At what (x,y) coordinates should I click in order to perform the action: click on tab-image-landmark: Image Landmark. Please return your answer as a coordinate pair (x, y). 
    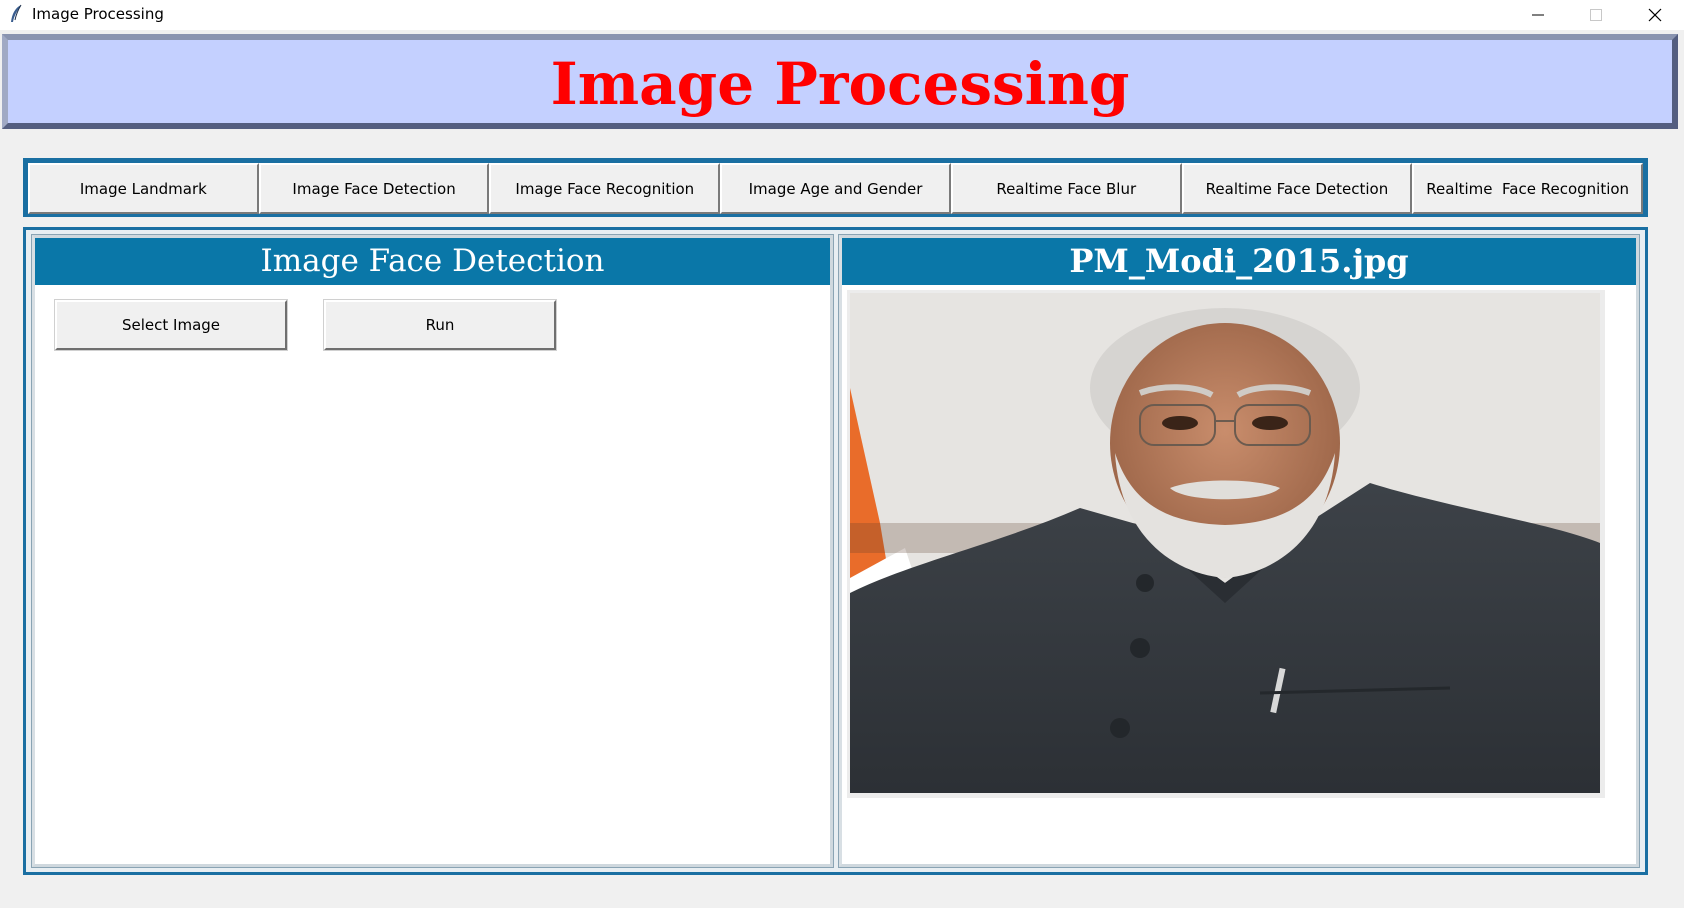
    Looking at the image, I should click on (143, 188).